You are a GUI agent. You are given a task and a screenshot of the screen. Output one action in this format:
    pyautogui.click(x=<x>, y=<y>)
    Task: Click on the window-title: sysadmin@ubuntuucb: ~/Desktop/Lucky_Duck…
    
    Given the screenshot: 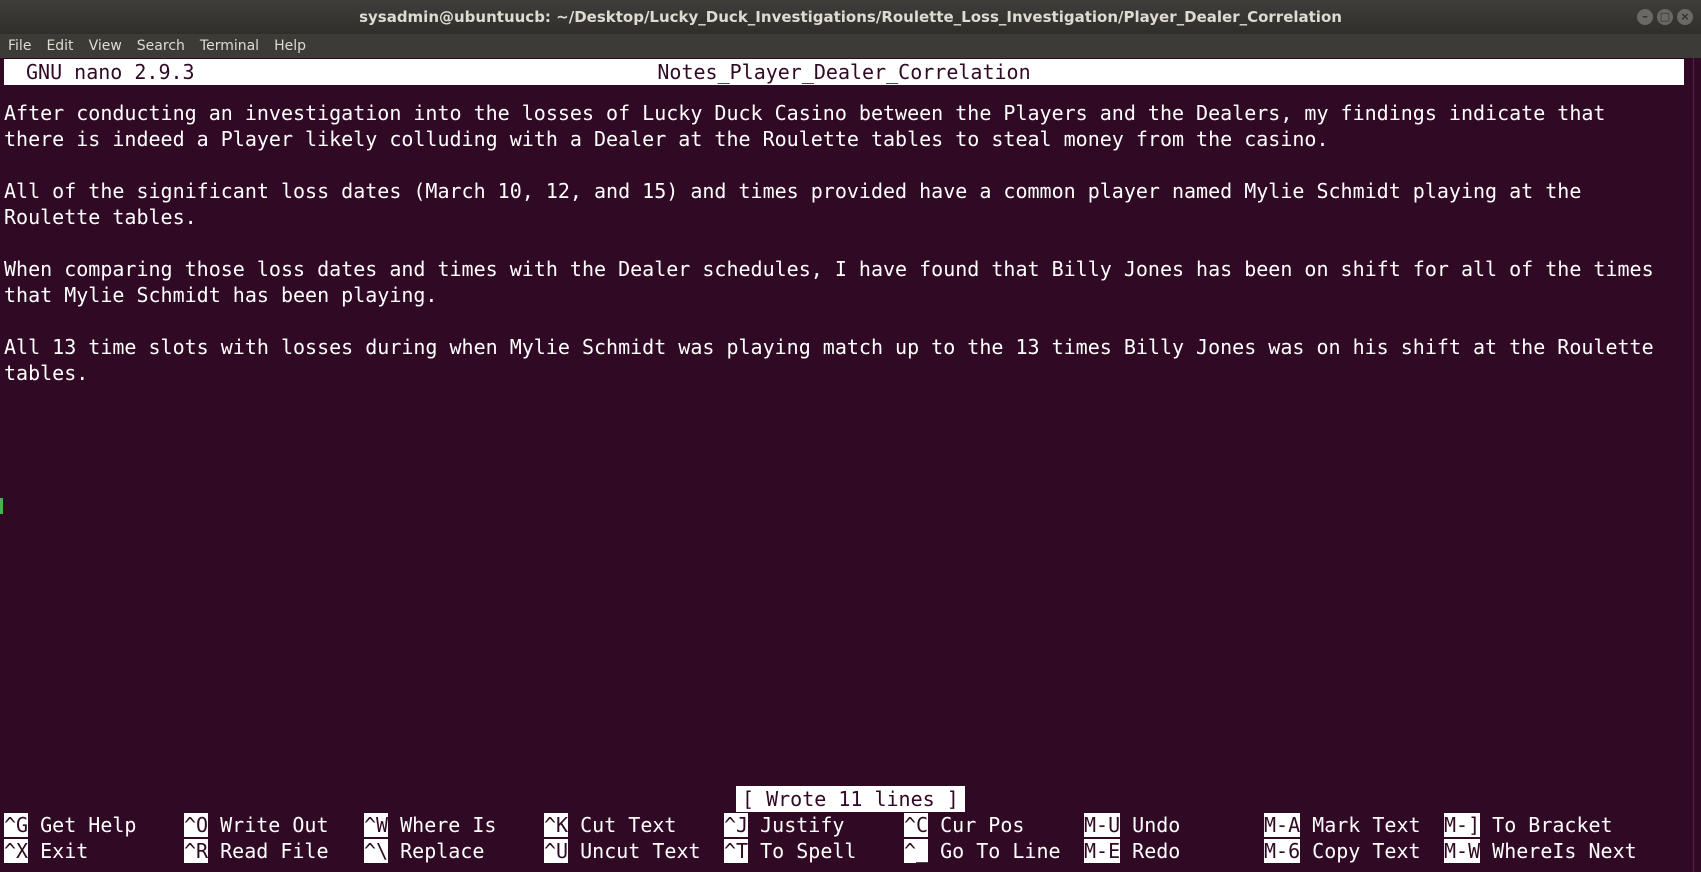 What is the action you would take?
    pyautogui.click(x=850, y=17)
    